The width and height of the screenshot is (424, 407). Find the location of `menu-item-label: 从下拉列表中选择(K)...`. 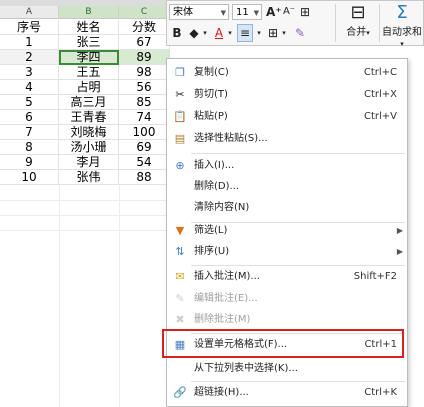

menu-item-label: 从下拉列表中选择(K)... is located at coordinates (246, 368).